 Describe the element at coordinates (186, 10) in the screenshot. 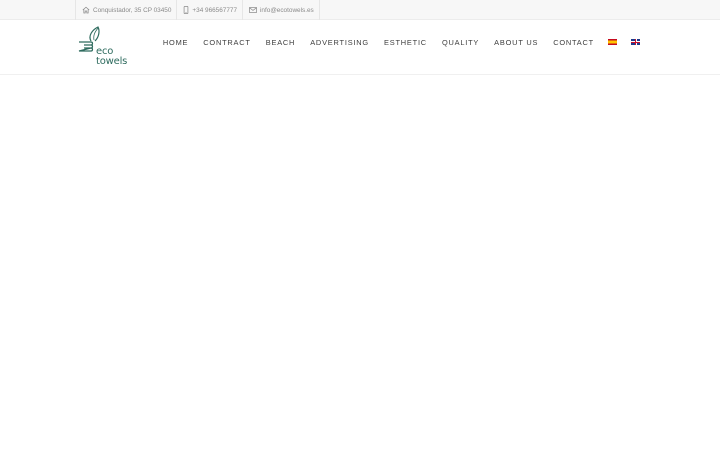

I see `mobile-phone-icon` at that location.